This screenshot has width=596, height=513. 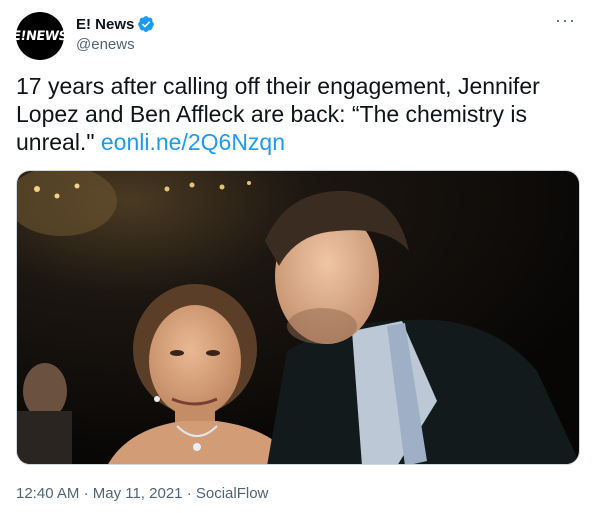 What do you see at coordinates (115, 44) in the screenshot?
I see `handle: @enews` at bounding box center [115, 44].